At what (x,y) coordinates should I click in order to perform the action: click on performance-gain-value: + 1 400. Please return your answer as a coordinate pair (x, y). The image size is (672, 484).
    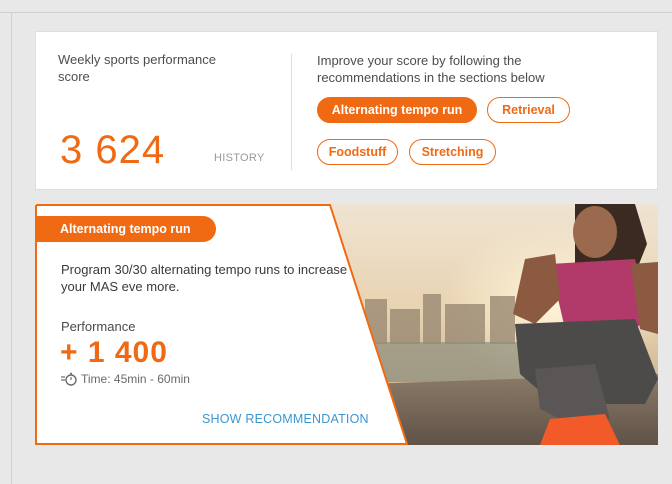
    Looking at the image, I should click on (114, 352).